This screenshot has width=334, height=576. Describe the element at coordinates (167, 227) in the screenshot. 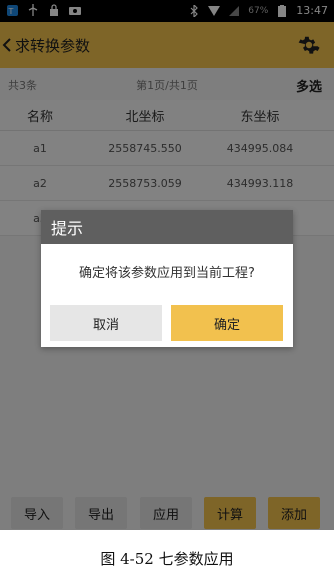

I see `dialog-title: 提示` at that location.